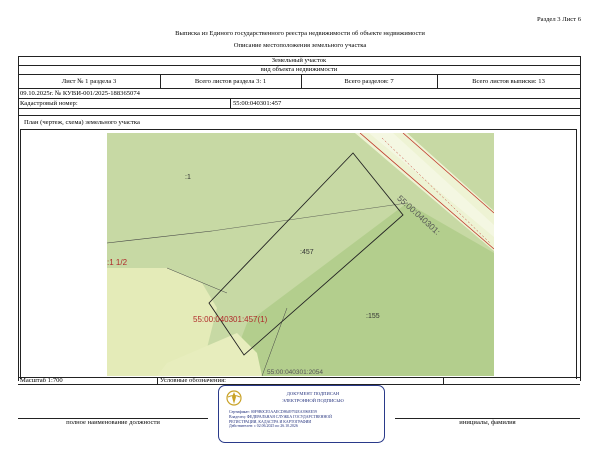  I want to click on cadastral-number: 55:00:040301:457, so click(257, 103).